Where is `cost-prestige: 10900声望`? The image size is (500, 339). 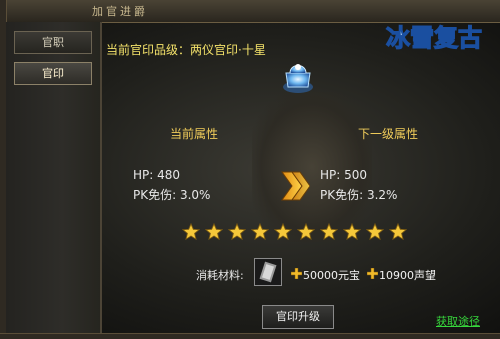 cost-prestige: 10900声望 is located at coordinates (407, 275).